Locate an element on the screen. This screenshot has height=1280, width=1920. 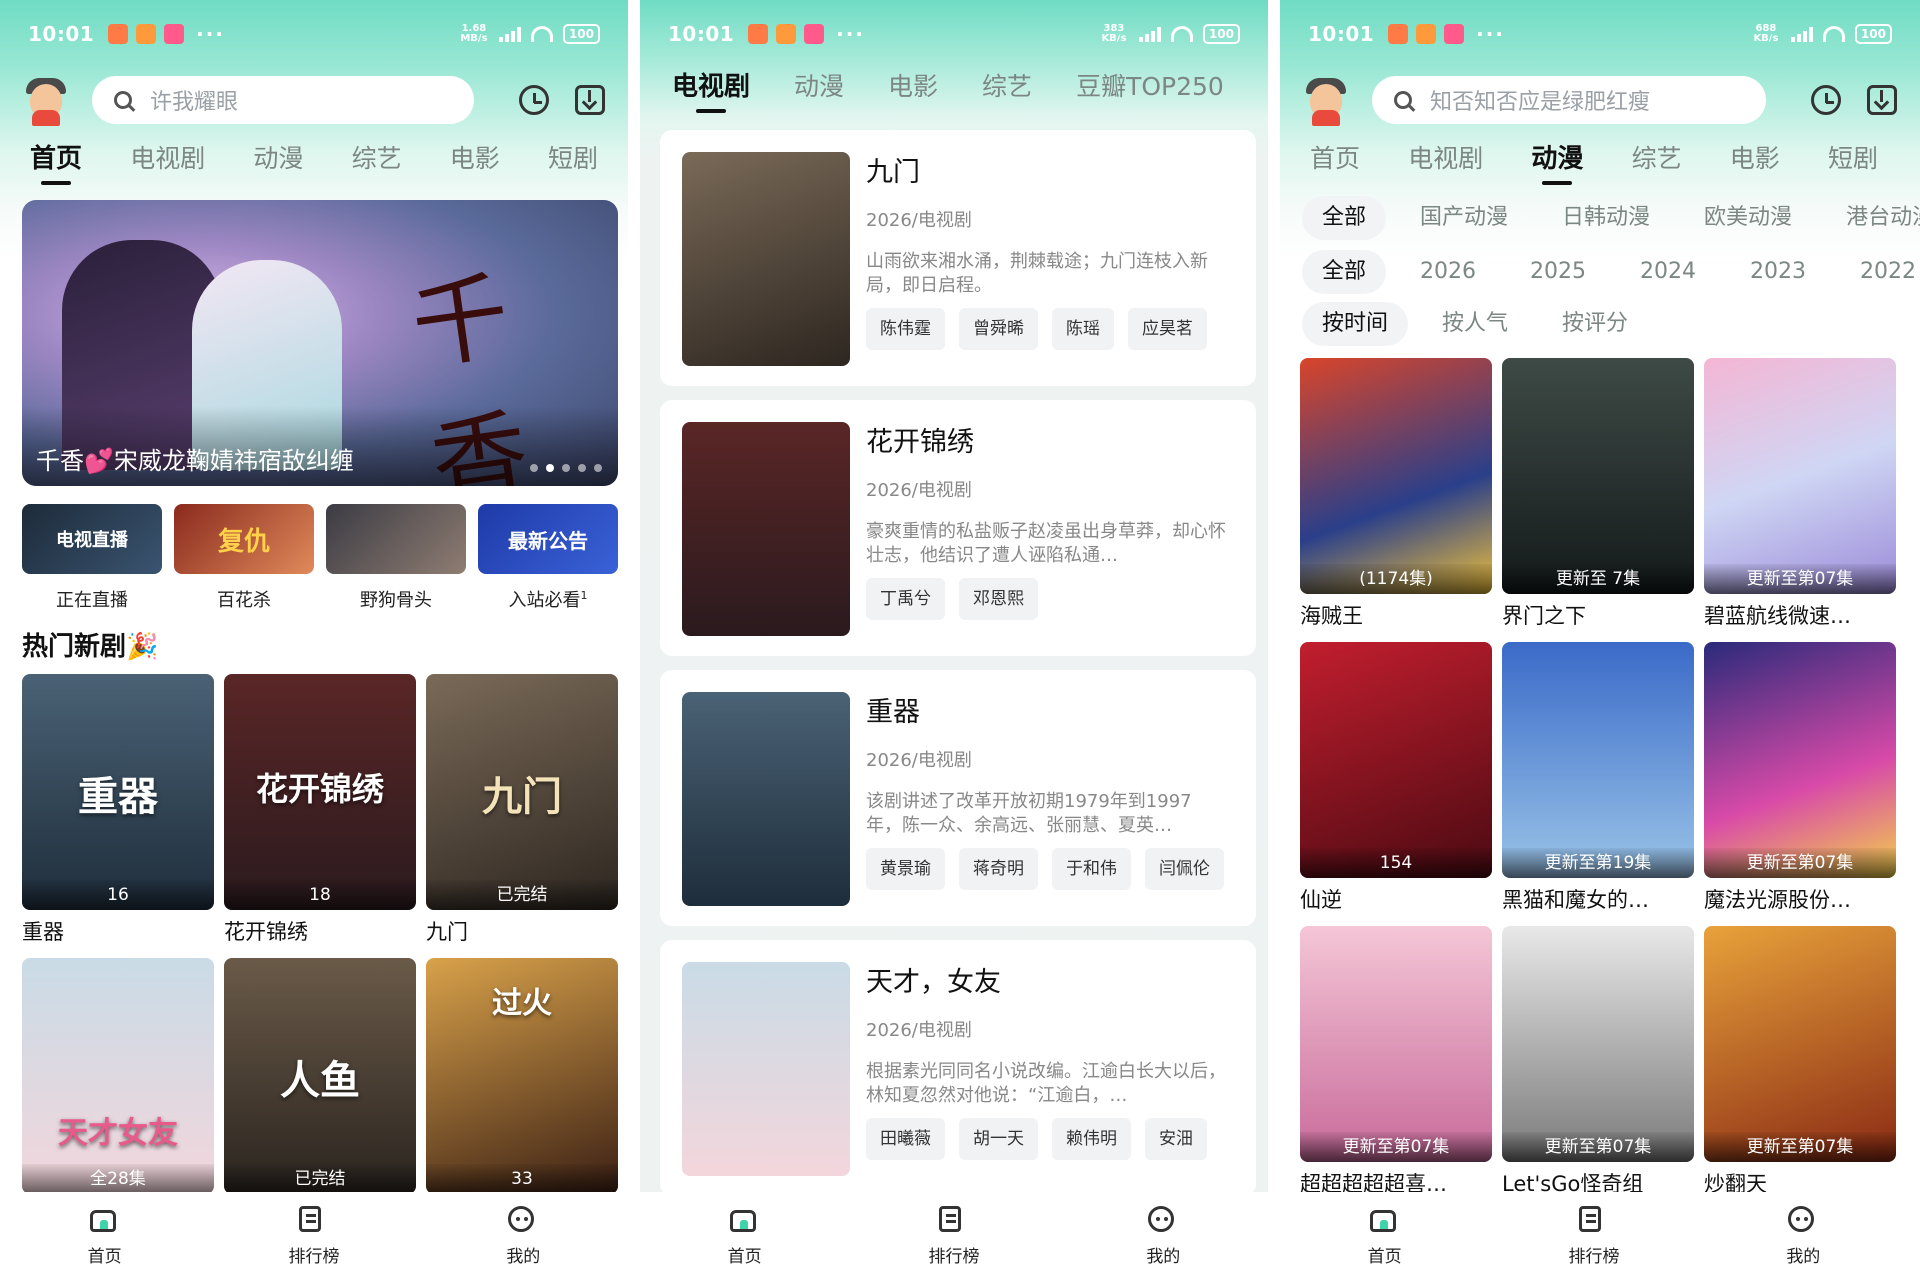
drama-card: 过火 33 is located at coordinates (522, 1076).